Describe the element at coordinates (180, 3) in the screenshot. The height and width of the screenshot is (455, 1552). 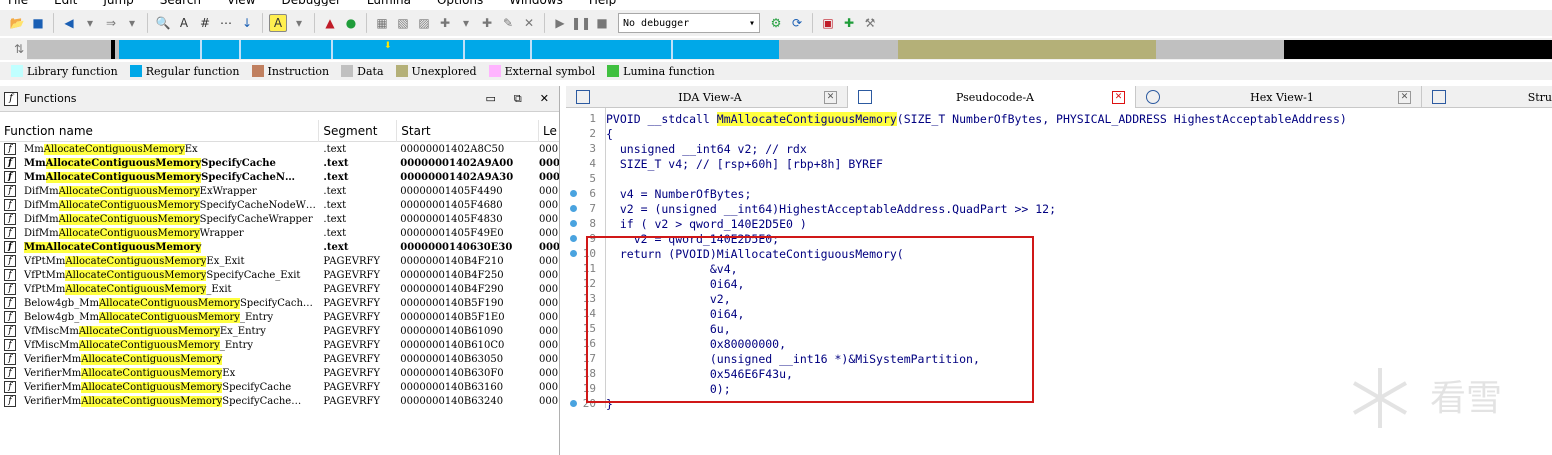
I see `menu-item-search: Search` at that location.